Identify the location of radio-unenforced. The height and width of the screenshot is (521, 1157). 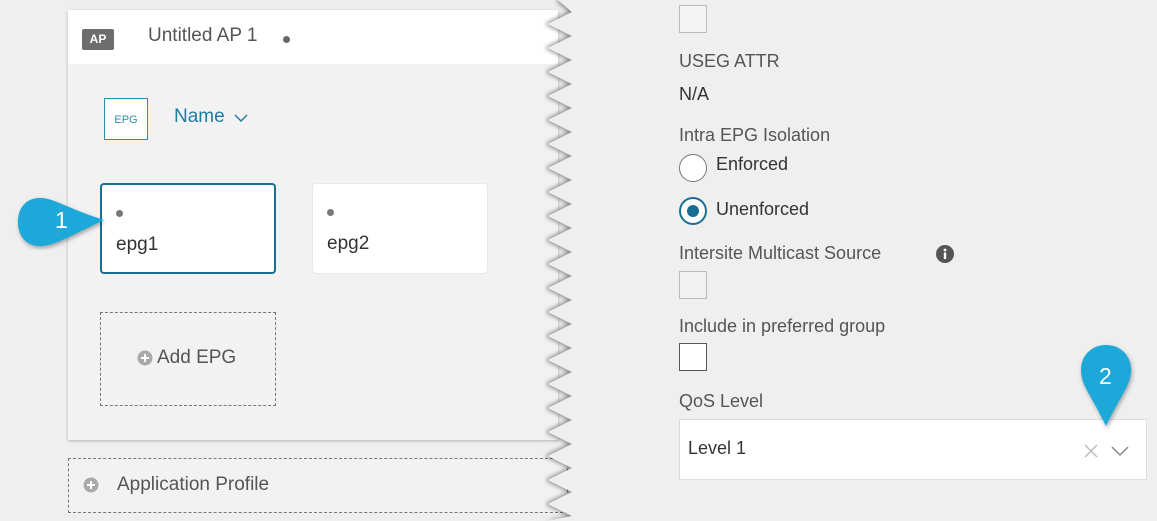
(693, 211).